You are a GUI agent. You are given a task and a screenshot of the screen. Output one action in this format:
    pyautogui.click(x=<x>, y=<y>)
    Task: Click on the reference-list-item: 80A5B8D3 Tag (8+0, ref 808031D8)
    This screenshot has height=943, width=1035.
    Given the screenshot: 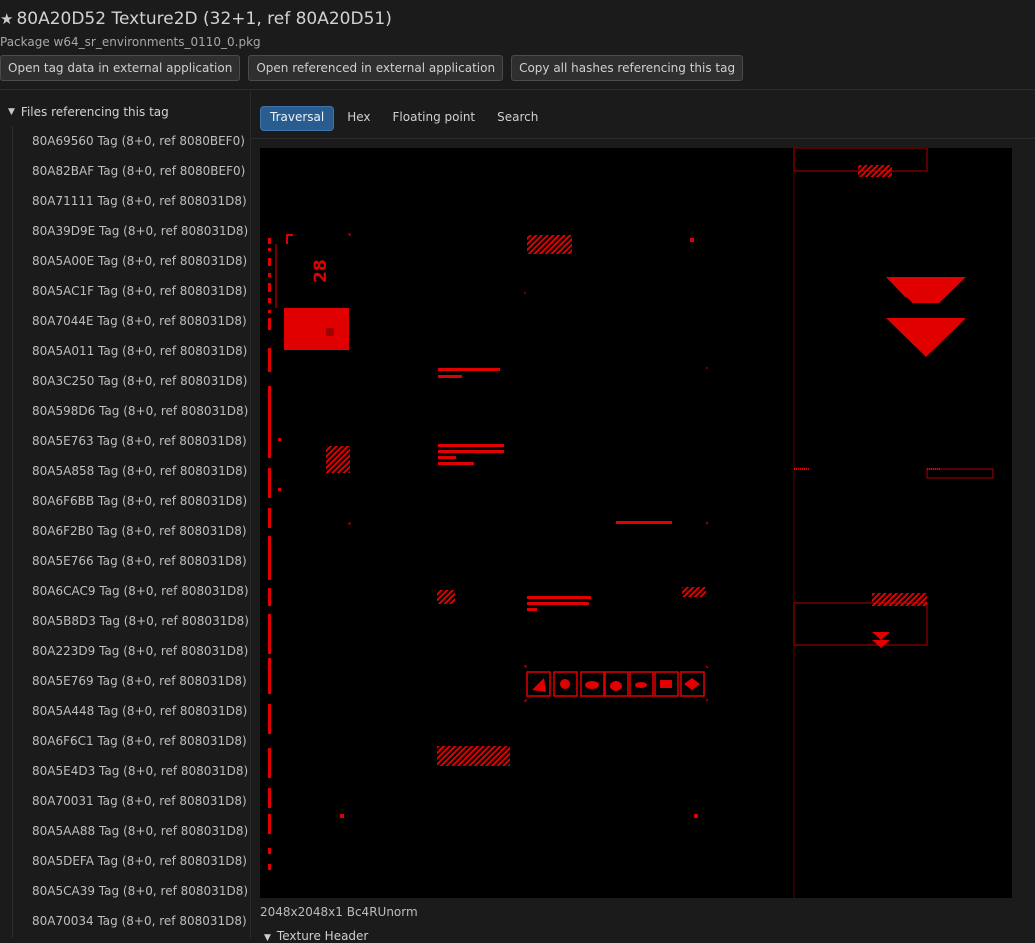 What is the action you would take?
    pyautogui.click(x=132, y=621)
    